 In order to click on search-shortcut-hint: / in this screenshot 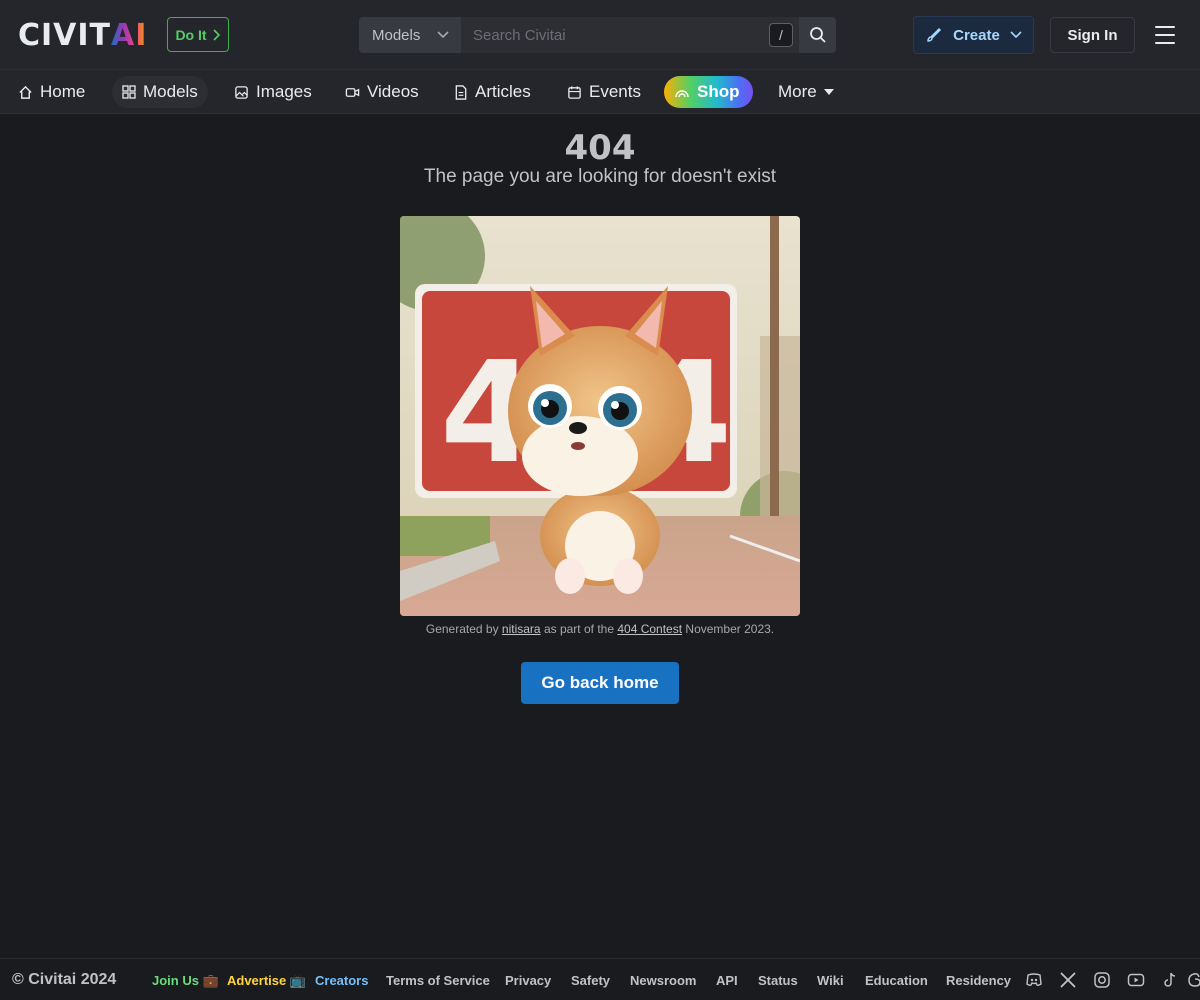, I will do `click(781, 35)`.